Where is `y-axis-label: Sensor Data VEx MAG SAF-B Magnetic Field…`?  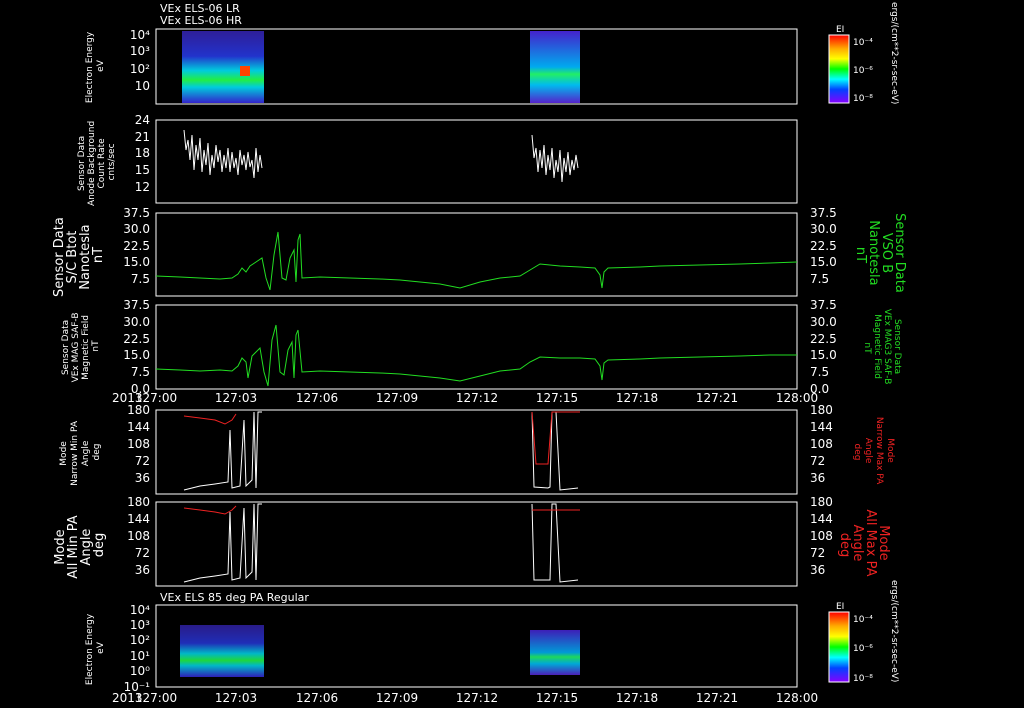
y-axis-label: Sensor Data VEx MAG SAF-B Magnetic Field… is located at coordinates (81, 346).